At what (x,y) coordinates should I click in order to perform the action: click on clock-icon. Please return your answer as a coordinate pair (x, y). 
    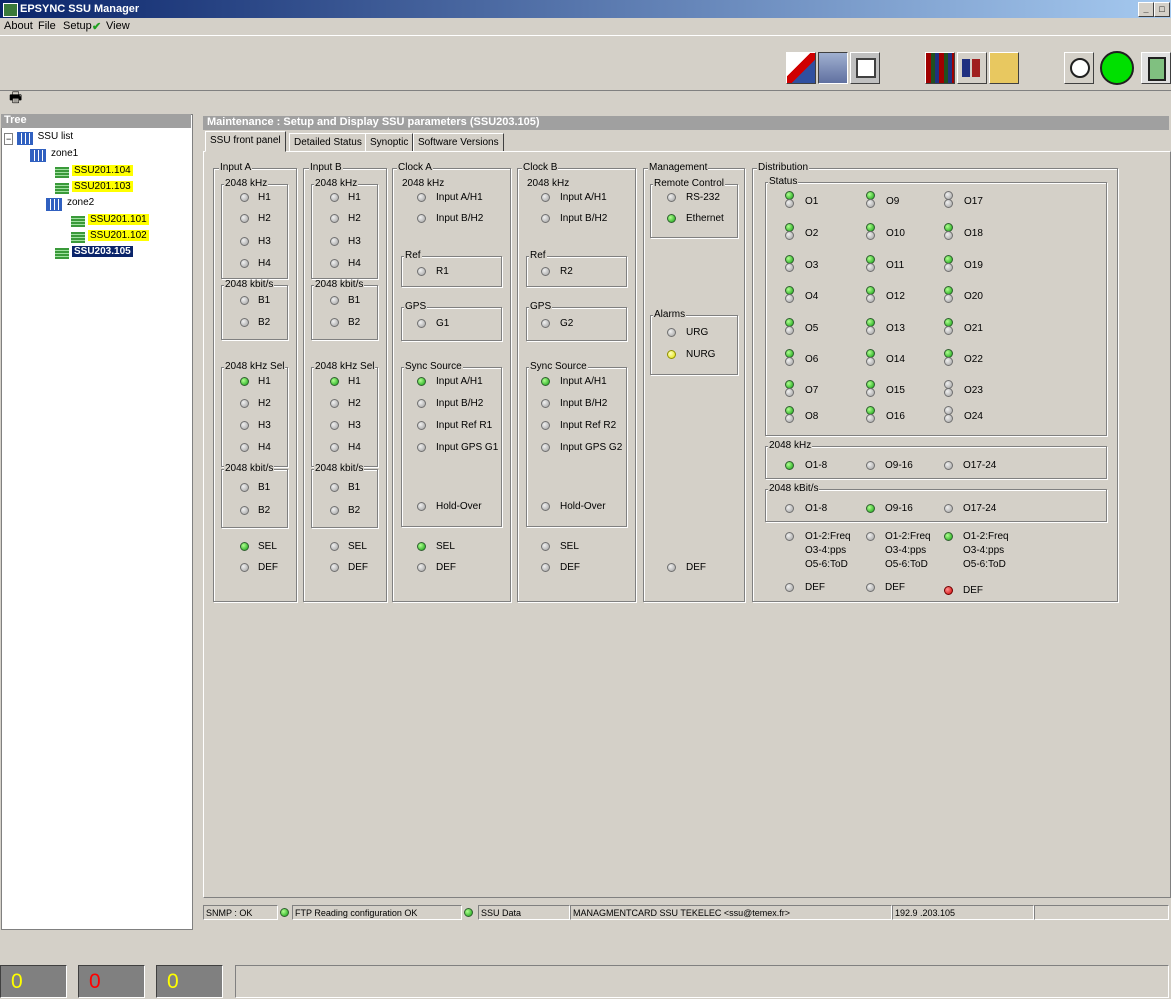
    Looking at the image, I should click on (1117, 68).